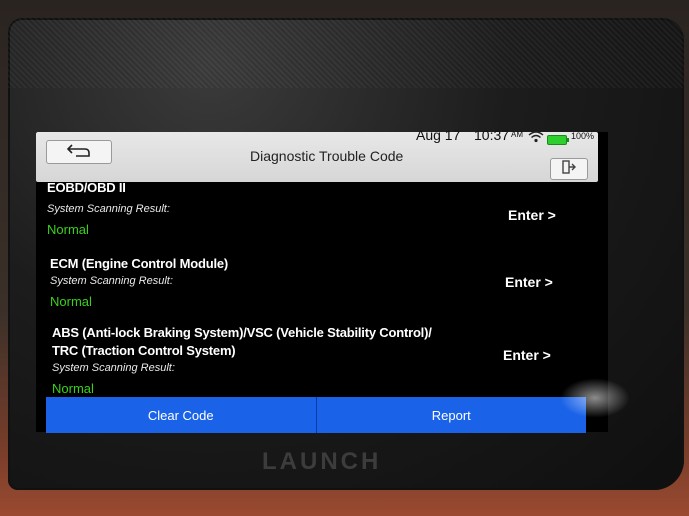 This screenshot has height=516, width=689. What do you see at coordinates (438, 135) in the screenshot?
I see `status-date: Aug 17` at bounding box center [438, 135].